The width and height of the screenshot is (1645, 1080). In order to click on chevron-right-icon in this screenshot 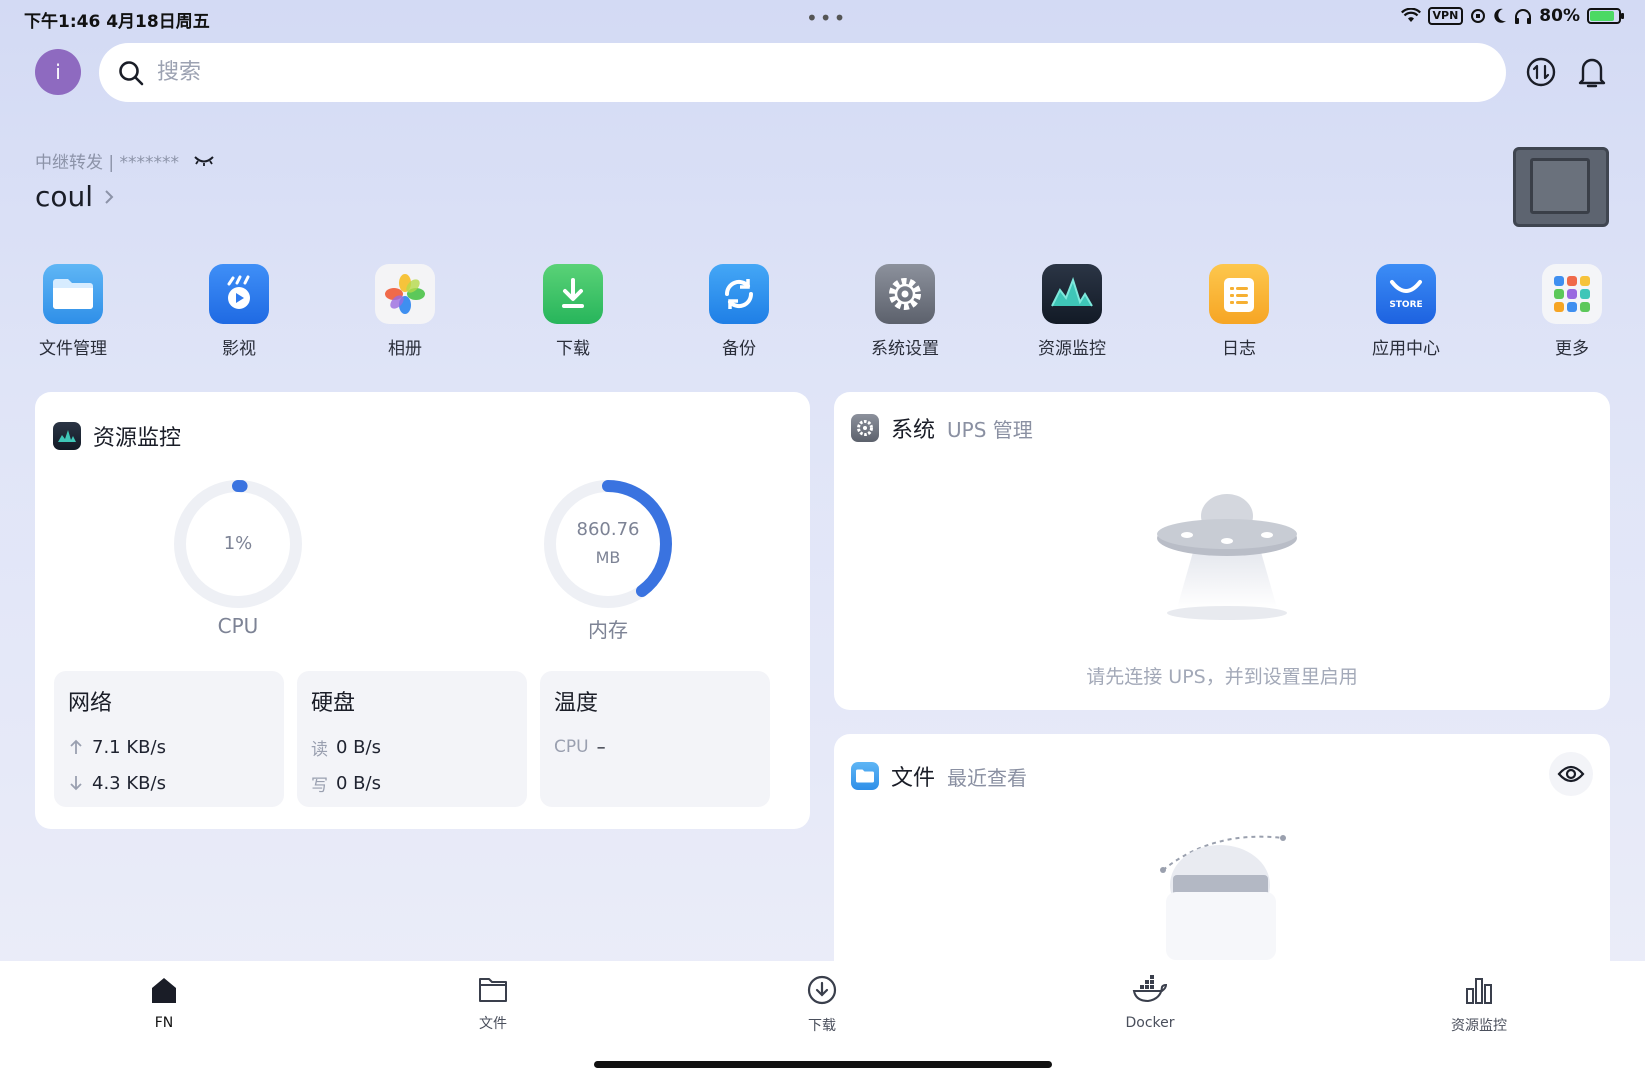, I will do `click(109, 196)`.